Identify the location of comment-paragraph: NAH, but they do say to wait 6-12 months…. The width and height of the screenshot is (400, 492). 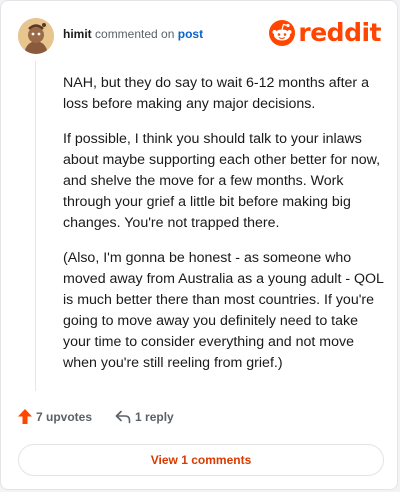
(216, 93).